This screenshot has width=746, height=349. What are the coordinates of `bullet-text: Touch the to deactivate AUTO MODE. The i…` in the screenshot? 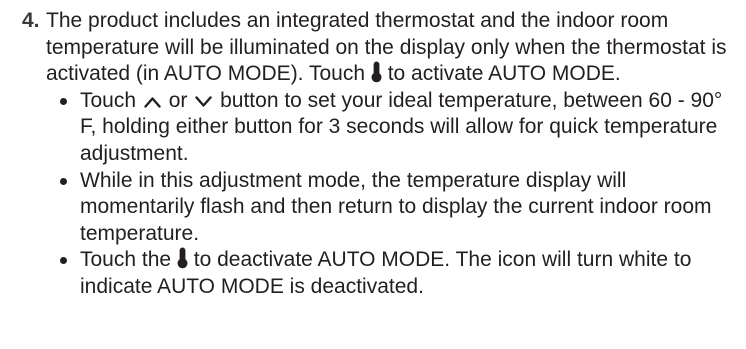 It's located at (396, 273).